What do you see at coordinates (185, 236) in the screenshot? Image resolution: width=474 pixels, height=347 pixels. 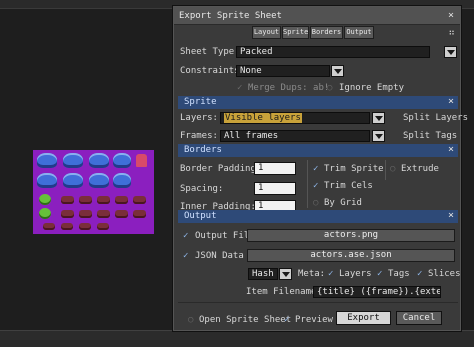 I see `output-file-checkbox: ✓` at bounding box center [185, 236].